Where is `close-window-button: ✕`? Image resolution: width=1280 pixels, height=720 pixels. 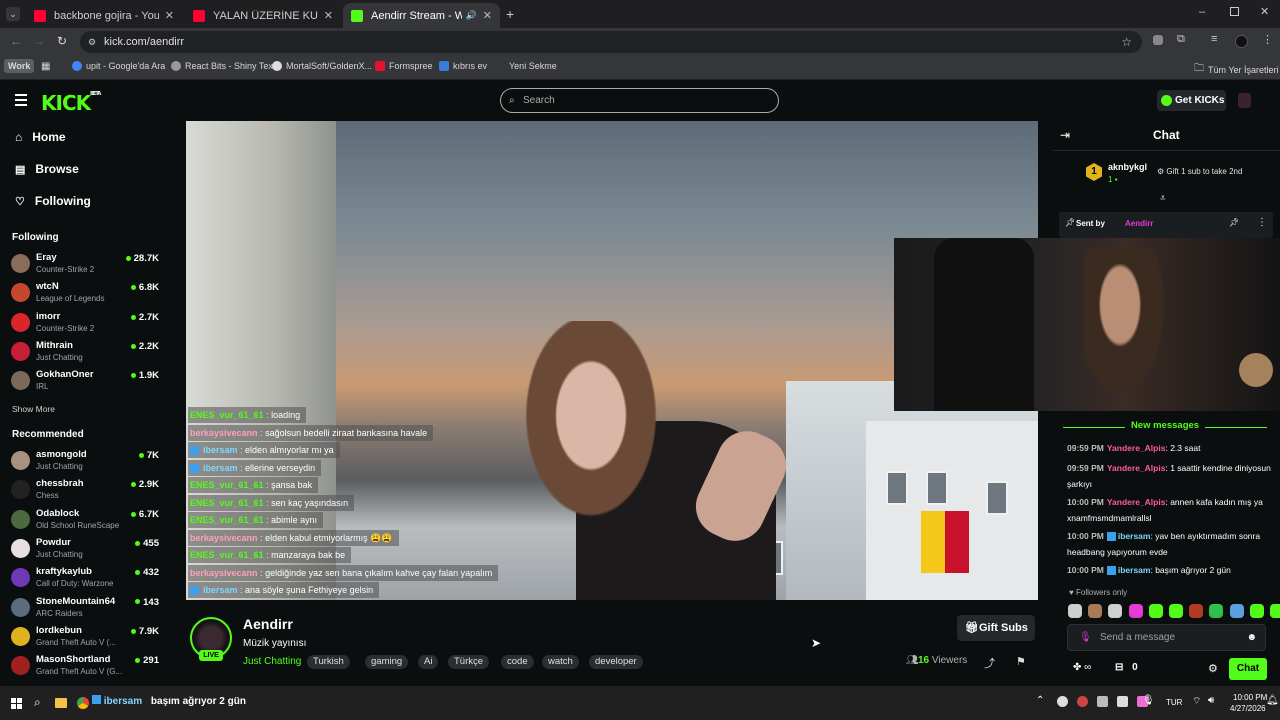 close-window-button: ✕ is located at coordinates (1264, 11).